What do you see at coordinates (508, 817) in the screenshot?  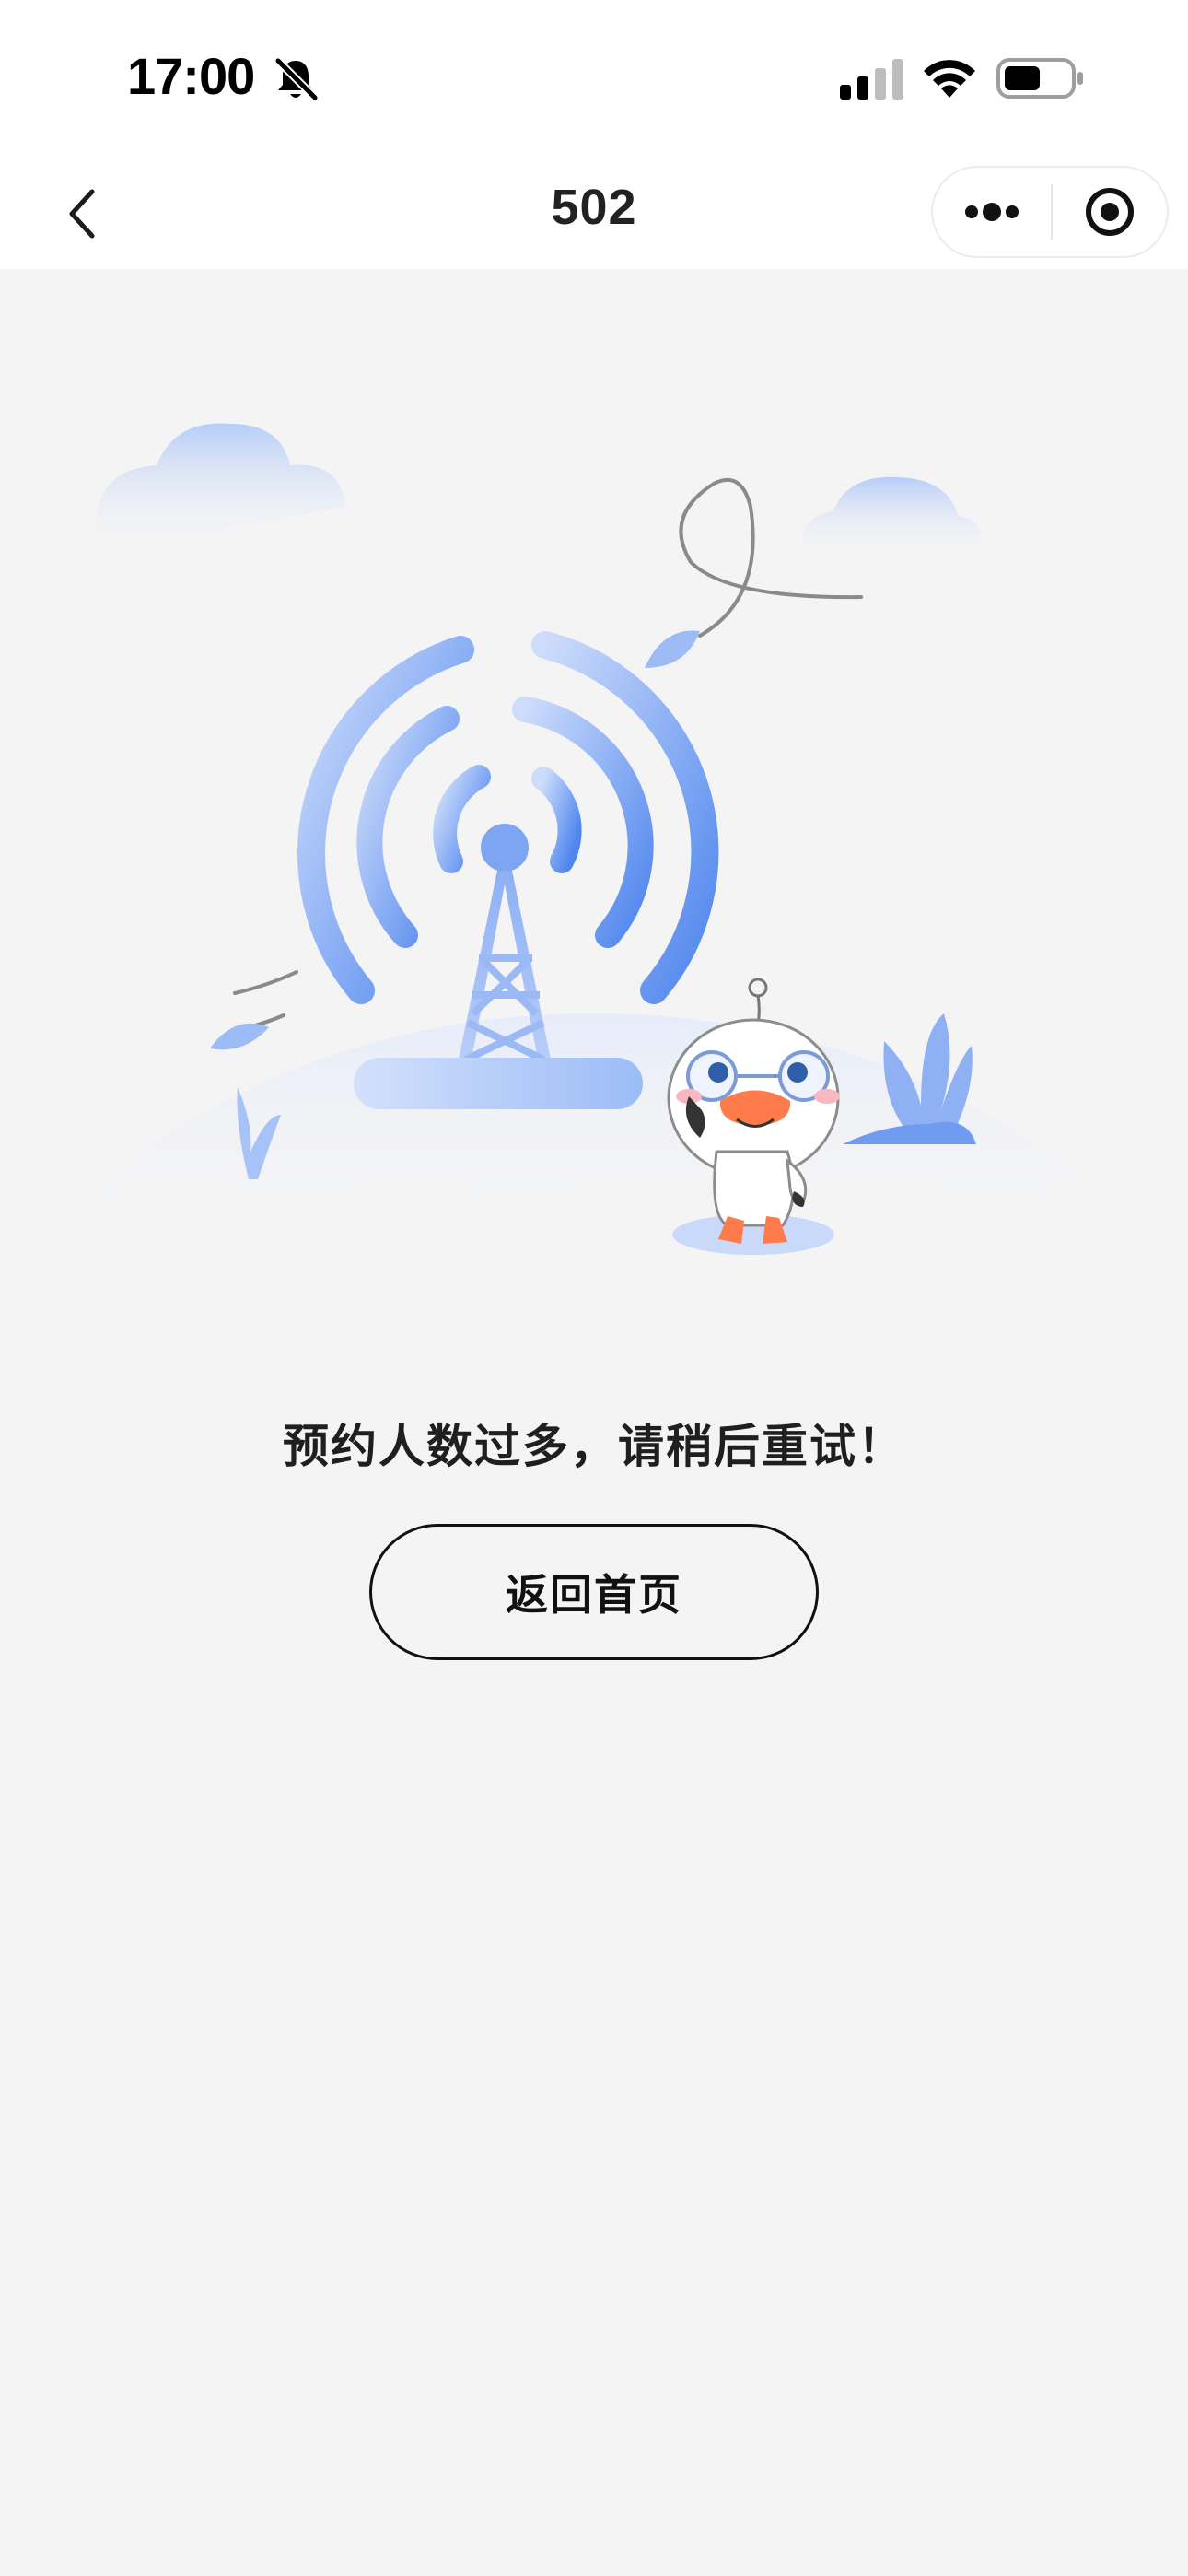 I see `signal-arcs` at bounding box center [508, 817].